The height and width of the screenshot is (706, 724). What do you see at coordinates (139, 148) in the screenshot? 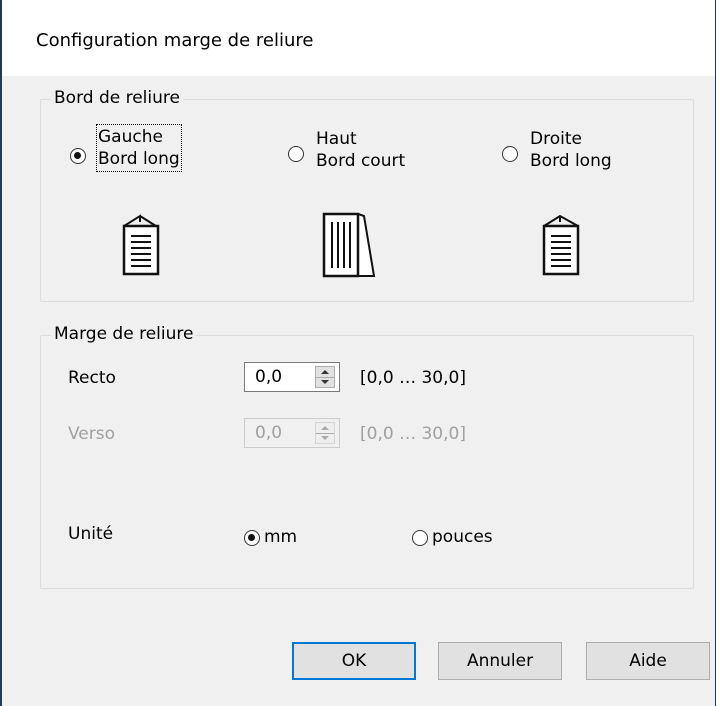
I see `binding-left-label: Gauche Bord long` at bounding box center [139, 148].